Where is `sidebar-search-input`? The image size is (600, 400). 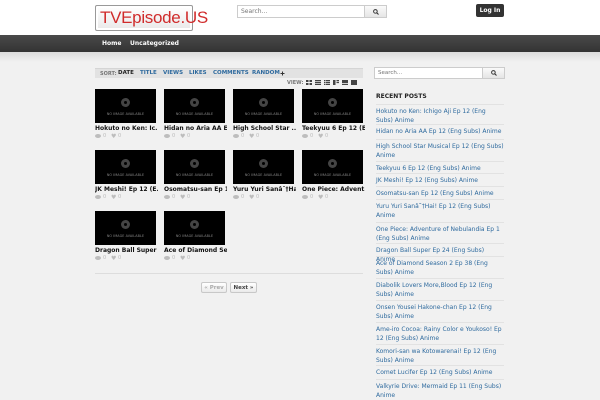
sidebar-search-input is located at coordinates (429, 73).